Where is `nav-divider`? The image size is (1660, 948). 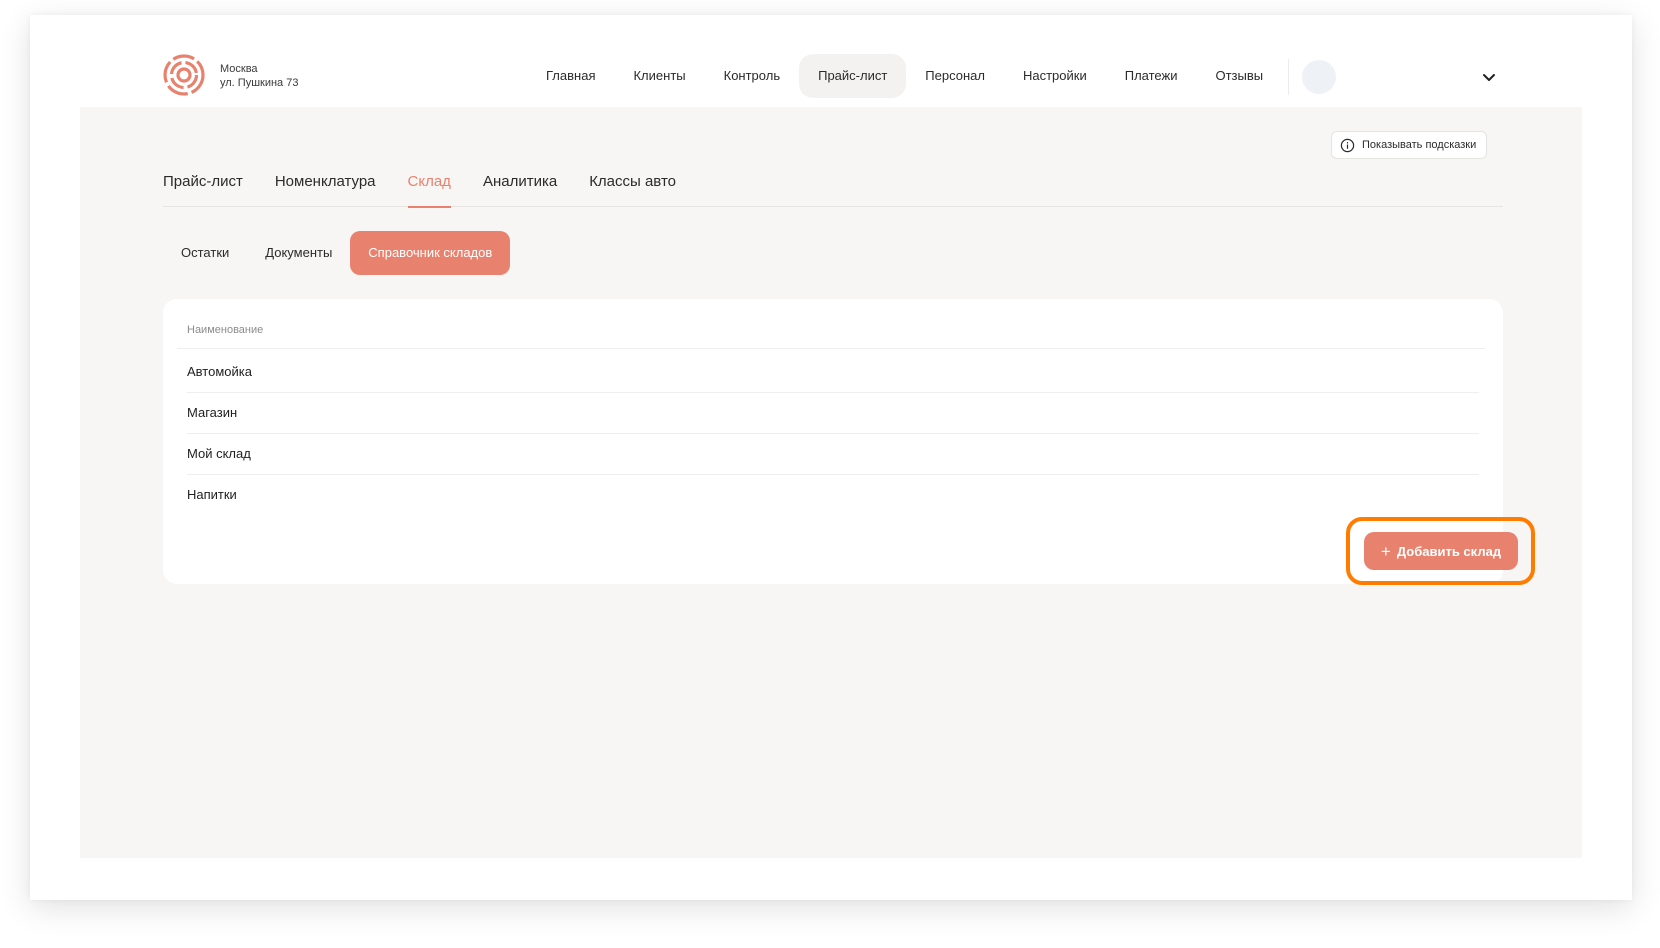 nav-divider is located at coordinates (1288, 77).